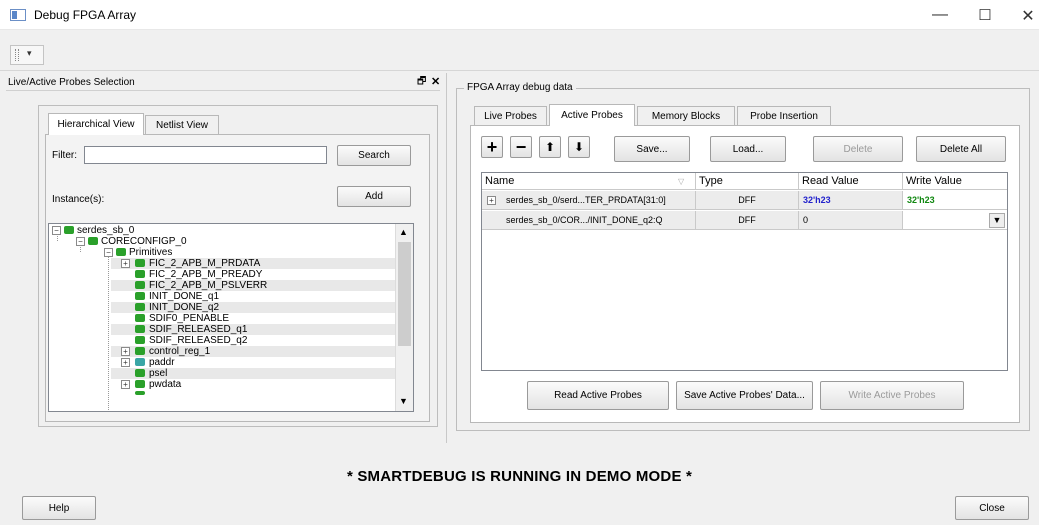 This screenshot has height=525, width=1039. Describe the element at coordinates (253, 384) in the screenshot. I see `tree-node: + pwdata` at that location.